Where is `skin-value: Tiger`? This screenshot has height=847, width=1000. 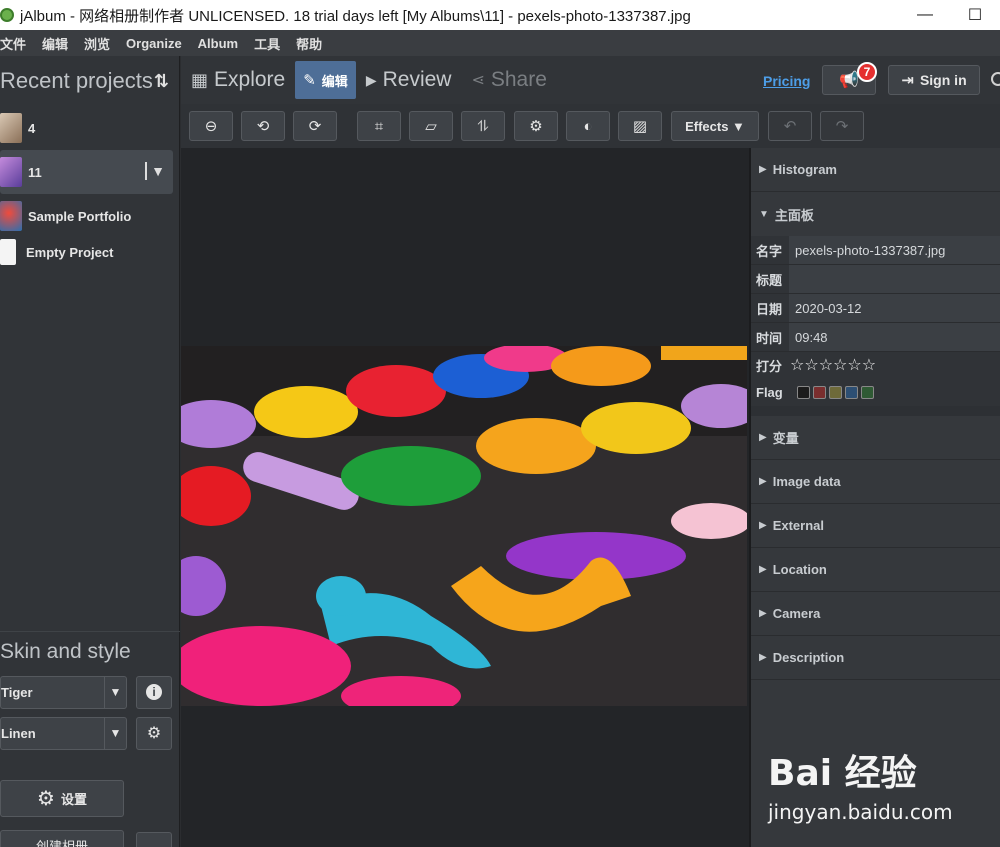 skin-value: Tiger is located at coordinates (17, 692).